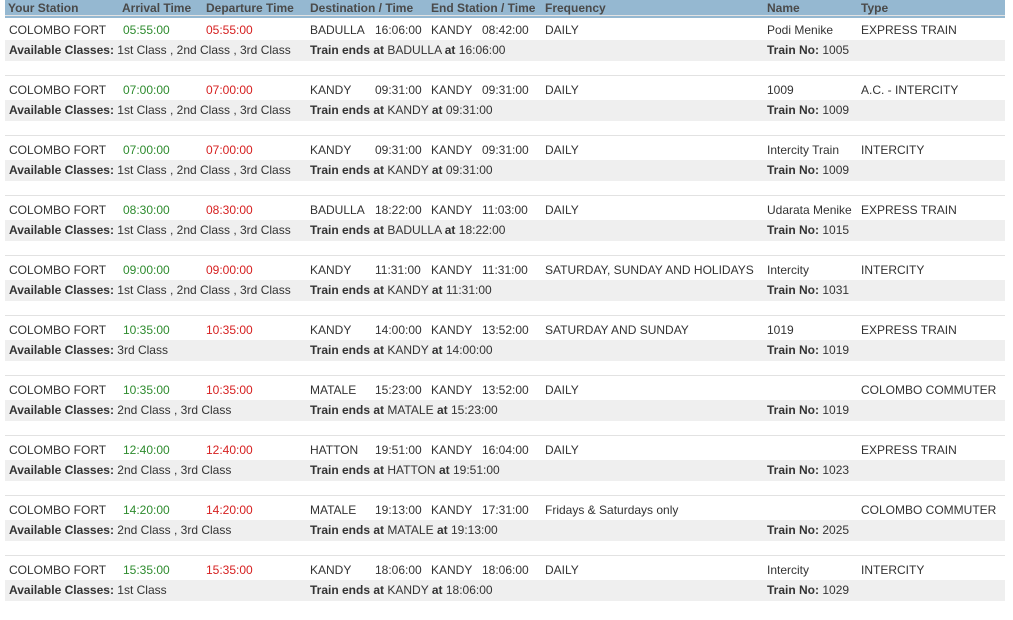  Describe the element at coordinates (836, 50) in the screenshot. I see `train-no-value: 1005` at that location.